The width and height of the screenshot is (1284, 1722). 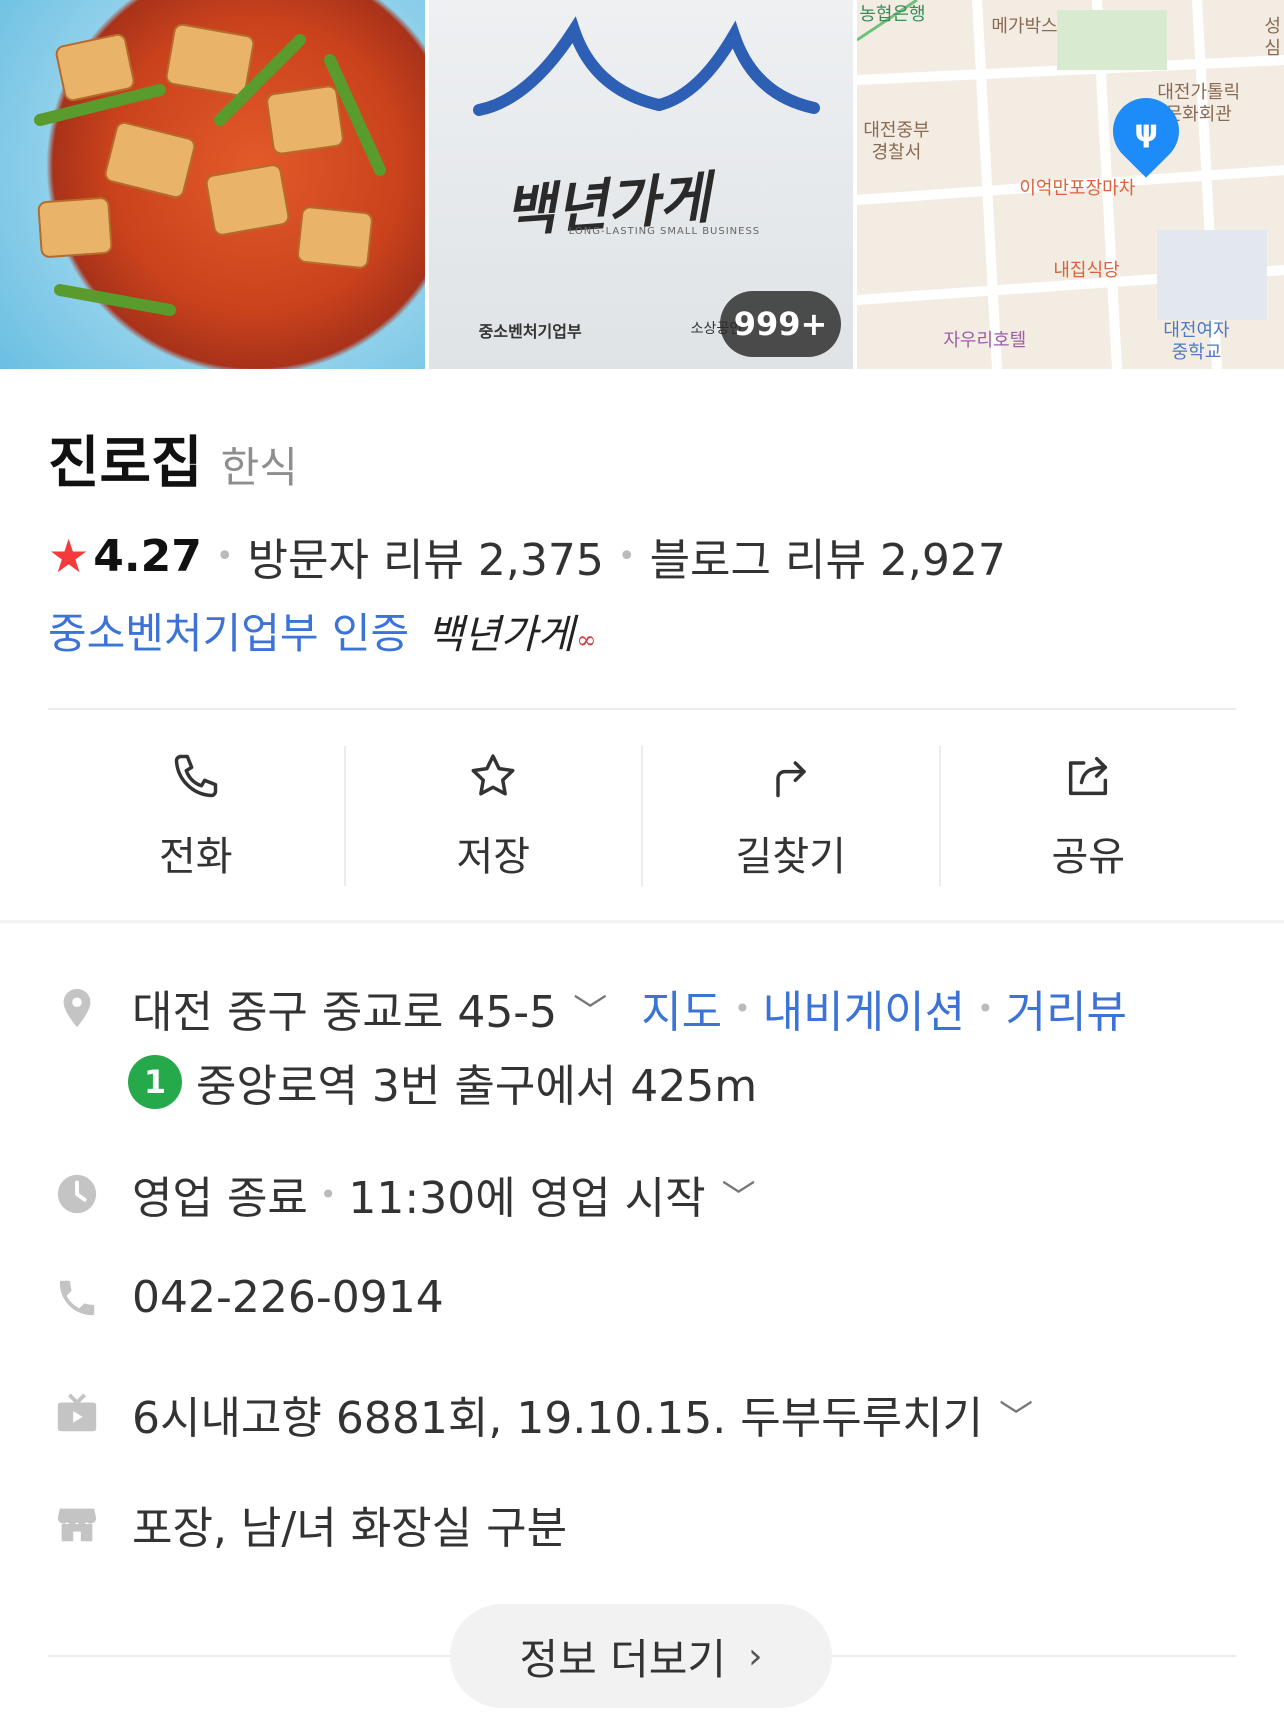 I want to click on navigation-link: 내비게이션, so click(x=864, y=1008).